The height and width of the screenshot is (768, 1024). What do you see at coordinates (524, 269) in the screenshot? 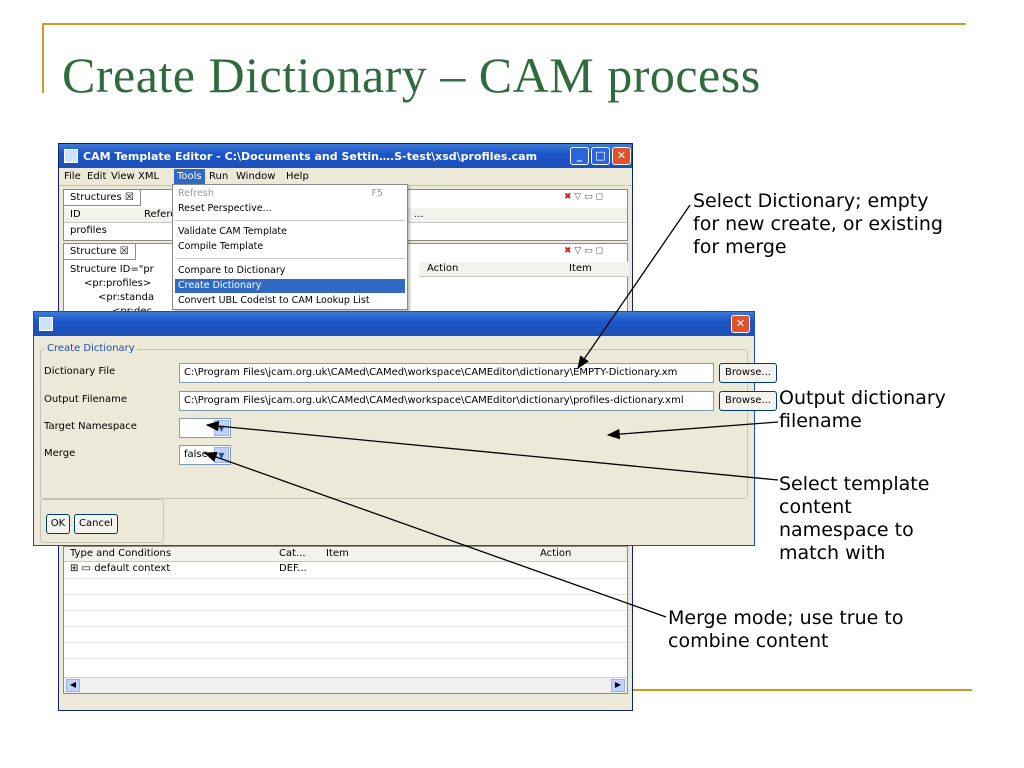
I see `structure-header: Action Item` at bounding box center [524, 269].